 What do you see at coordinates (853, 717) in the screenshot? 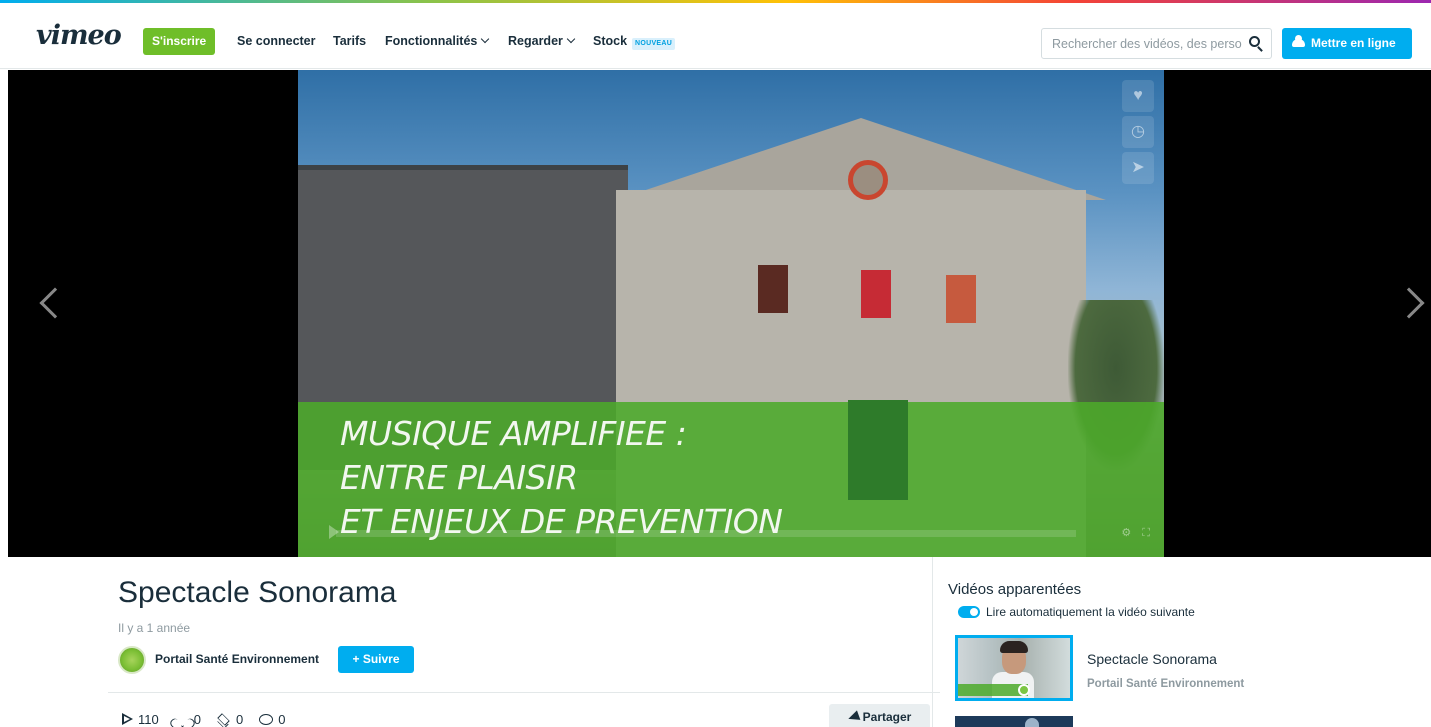
I see `paper-plane-icon` at bounding box center [853, 717].